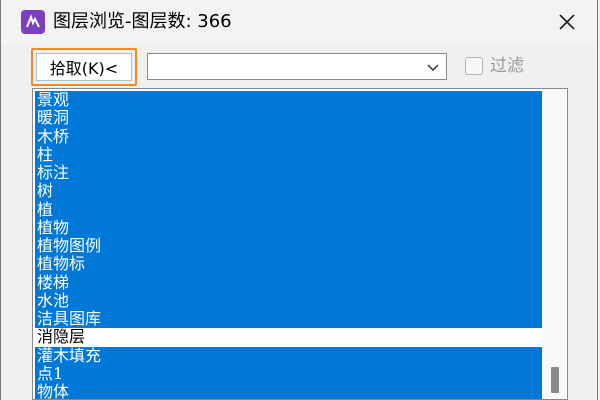  I want to click on list-item: 木桥, so click(288, 136).